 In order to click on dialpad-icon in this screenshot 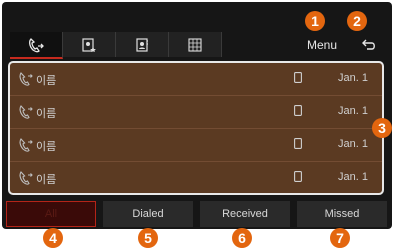, I will do `click(195, 44)`.